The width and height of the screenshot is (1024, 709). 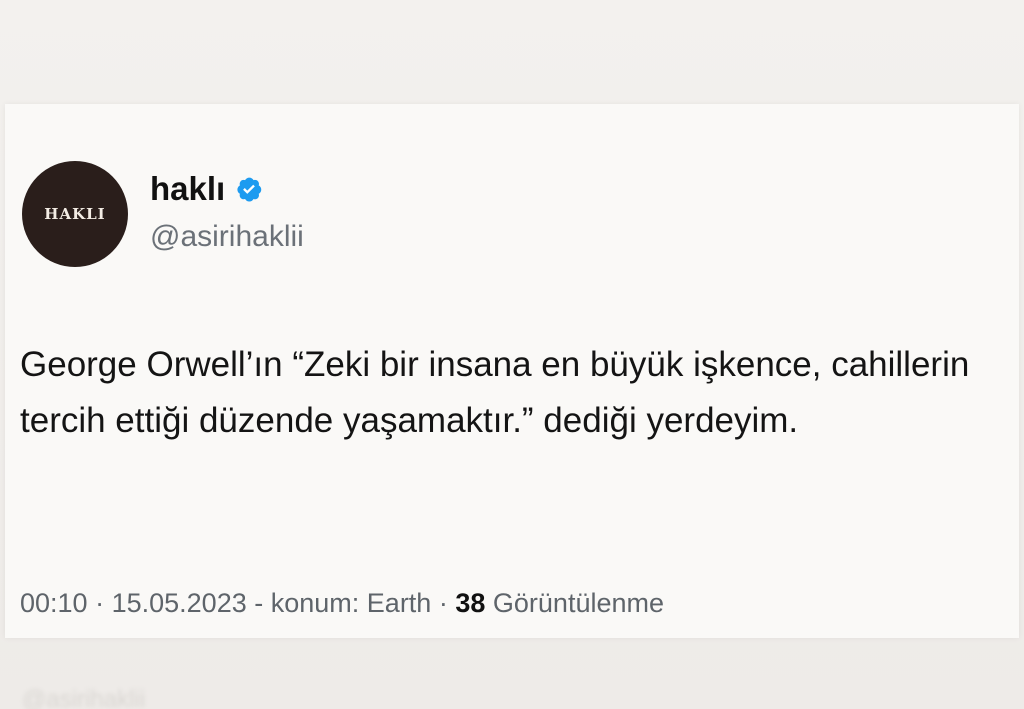 What do you see at coordinates (249, 189) in the screenshot?
I see `verified-badge-icon` at bounding box center [249, 189].